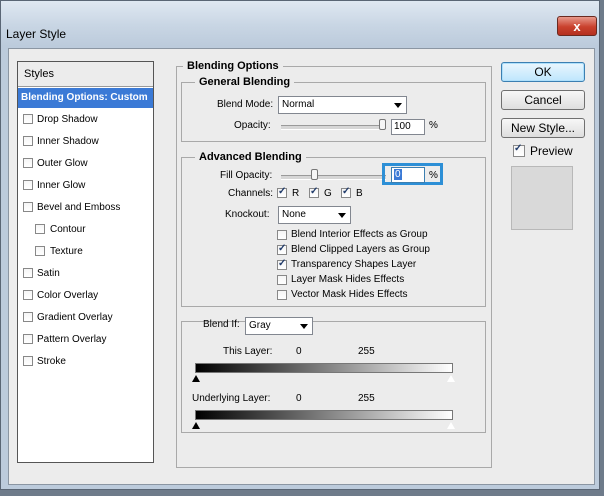 The height and width of the screenshot is (496, 604). What do you see at coordinates (28, 185) in the screenshot?
I see `inner-glow-checkbox` at bounding box center [28, 185].